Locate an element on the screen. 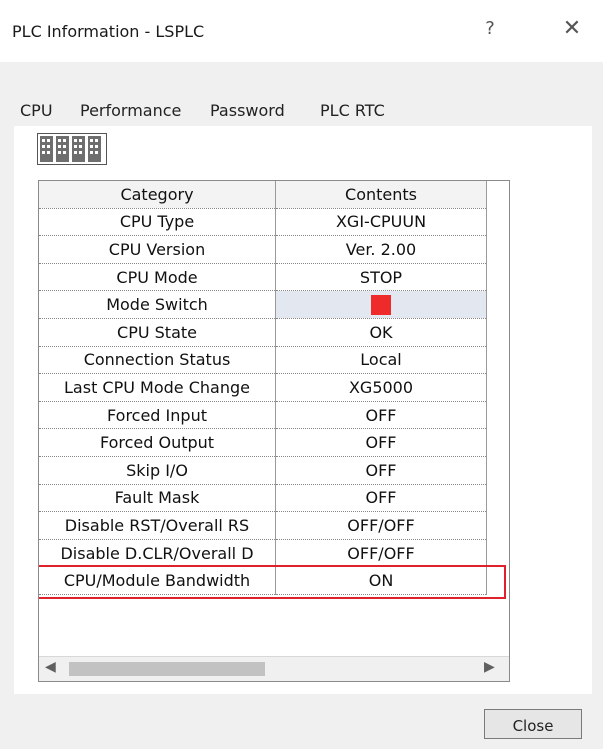 This screenshot has height=749, width=603. tab-performance: Performance is located at coordinates (130, 111).